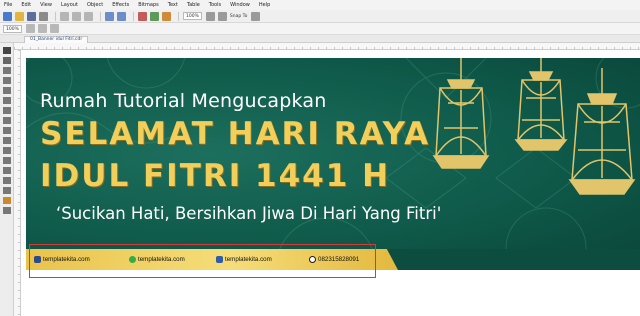  I want to click on ellipse-tool-icon, so click(7, 120).